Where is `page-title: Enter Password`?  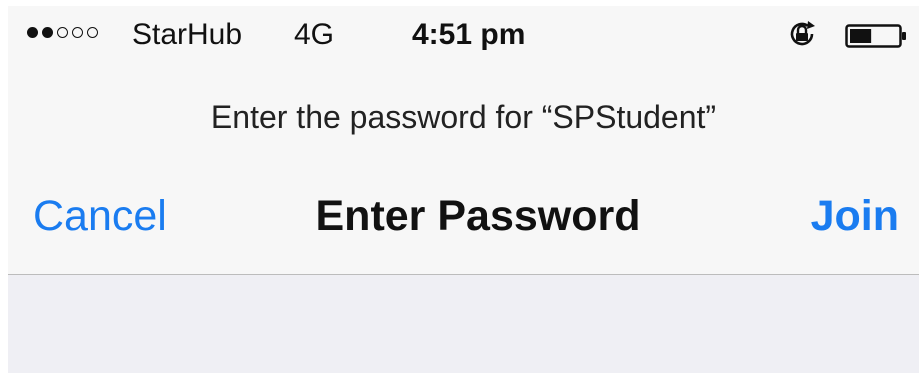 page-title: Enter Password is located at coordinates (478, 216).